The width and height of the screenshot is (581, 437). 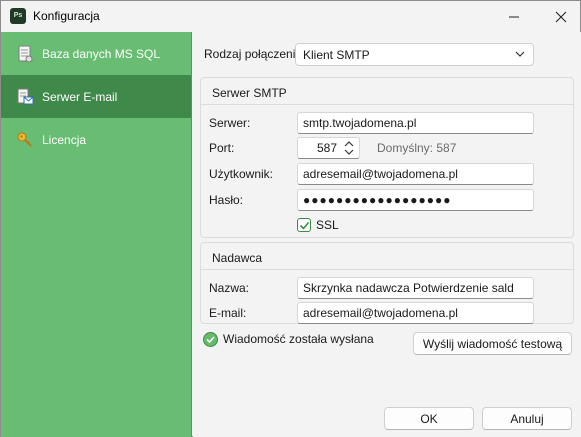 What do you see at coordinates (492, 343) in the screenshot?
I see `send-test-button: Wyślij wiadomość testową` at bounding box center [492, 343].